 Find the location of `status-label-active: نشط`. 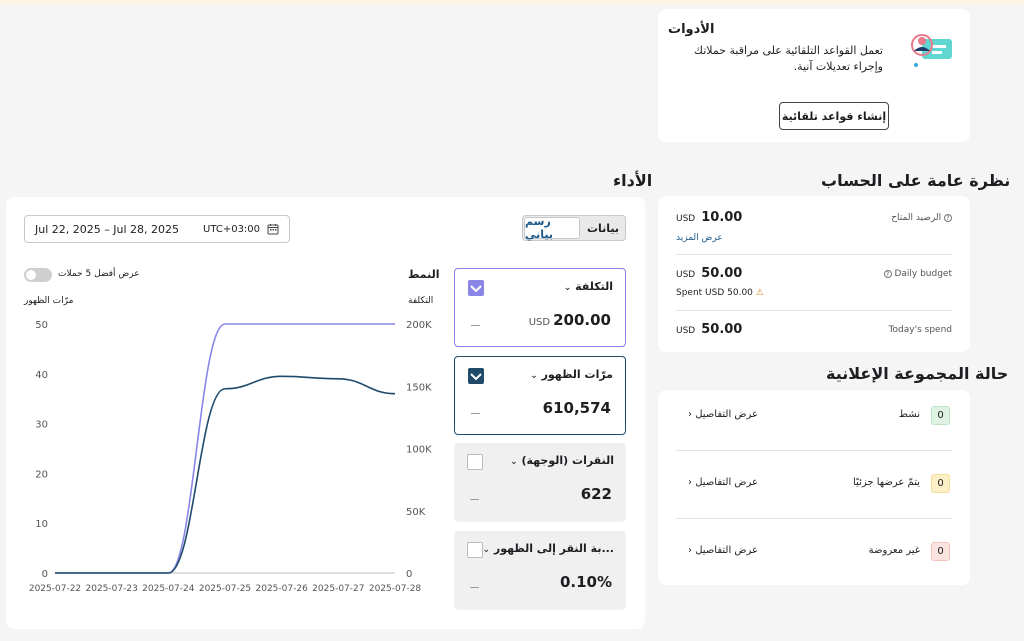

status-label-active: نشط is located at coordinates (909, 414).